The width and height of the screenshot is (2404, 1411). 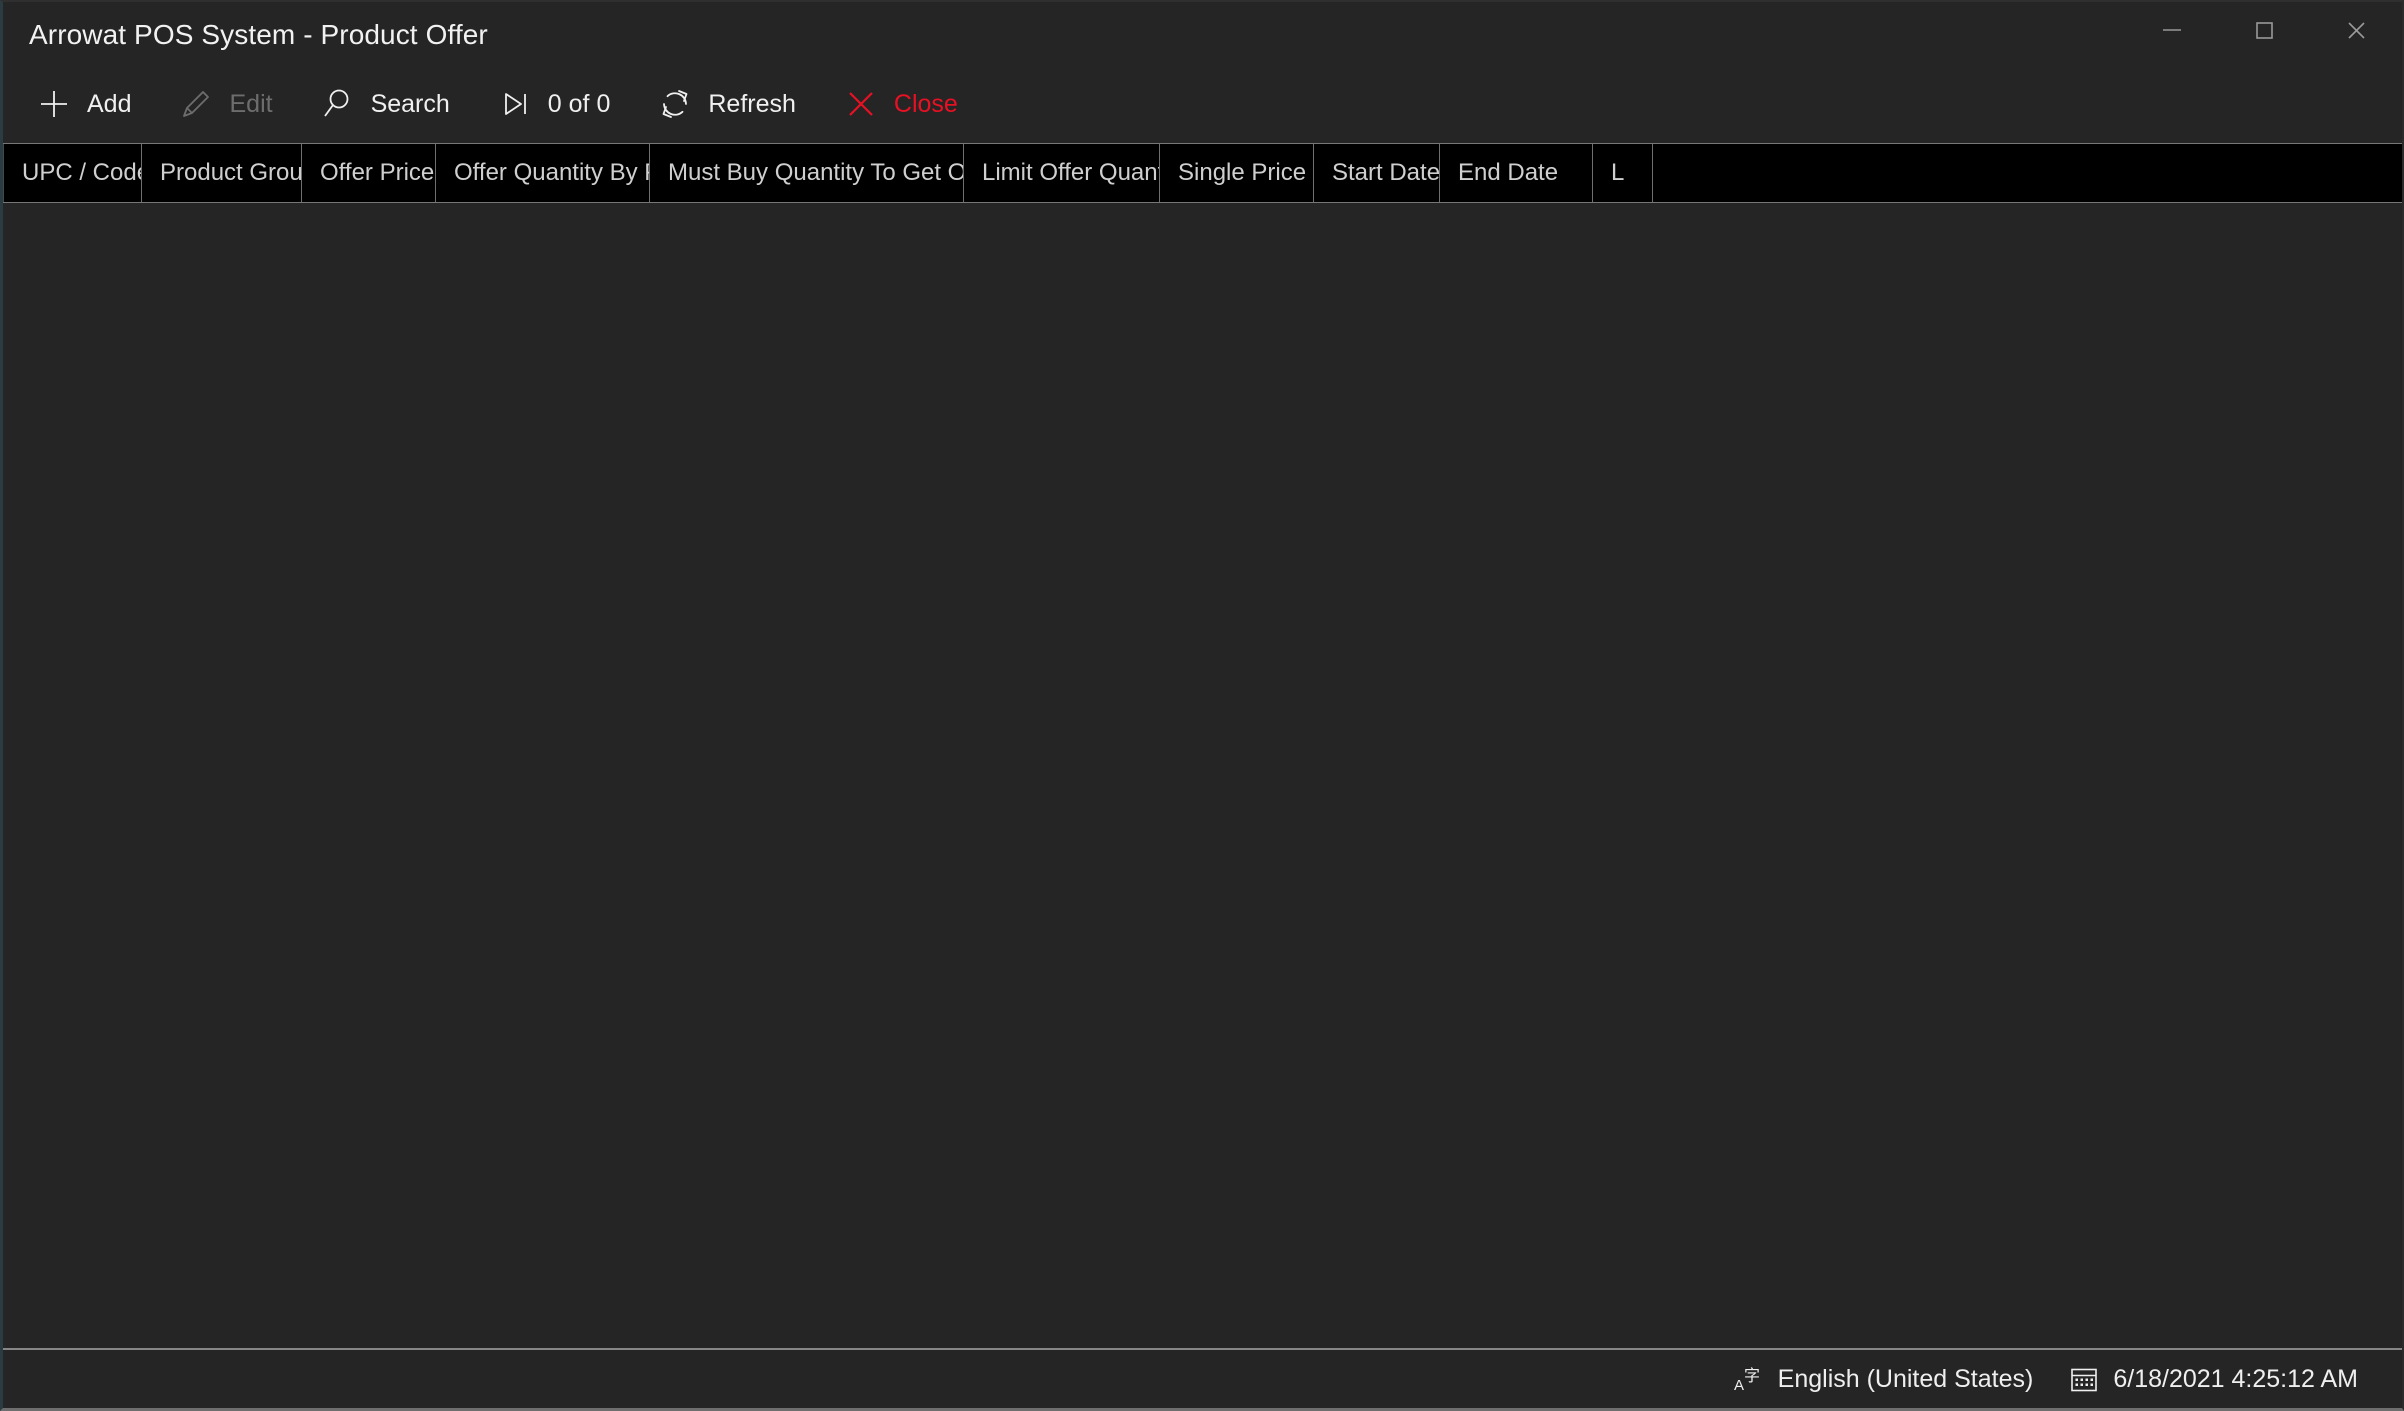 I want to click on close-button-label: Close, so click(x=925, y=103).